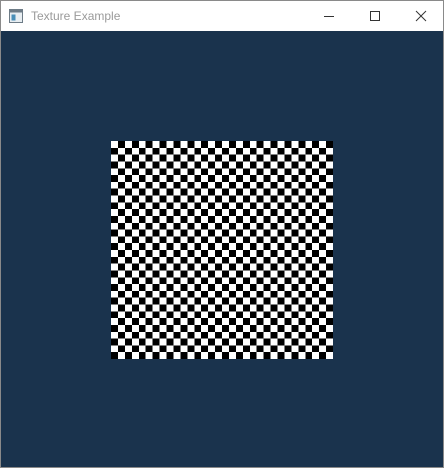 This screenshot has width=444, height=468. I want to click on title-bar: Texture Example, so click(222, 16).